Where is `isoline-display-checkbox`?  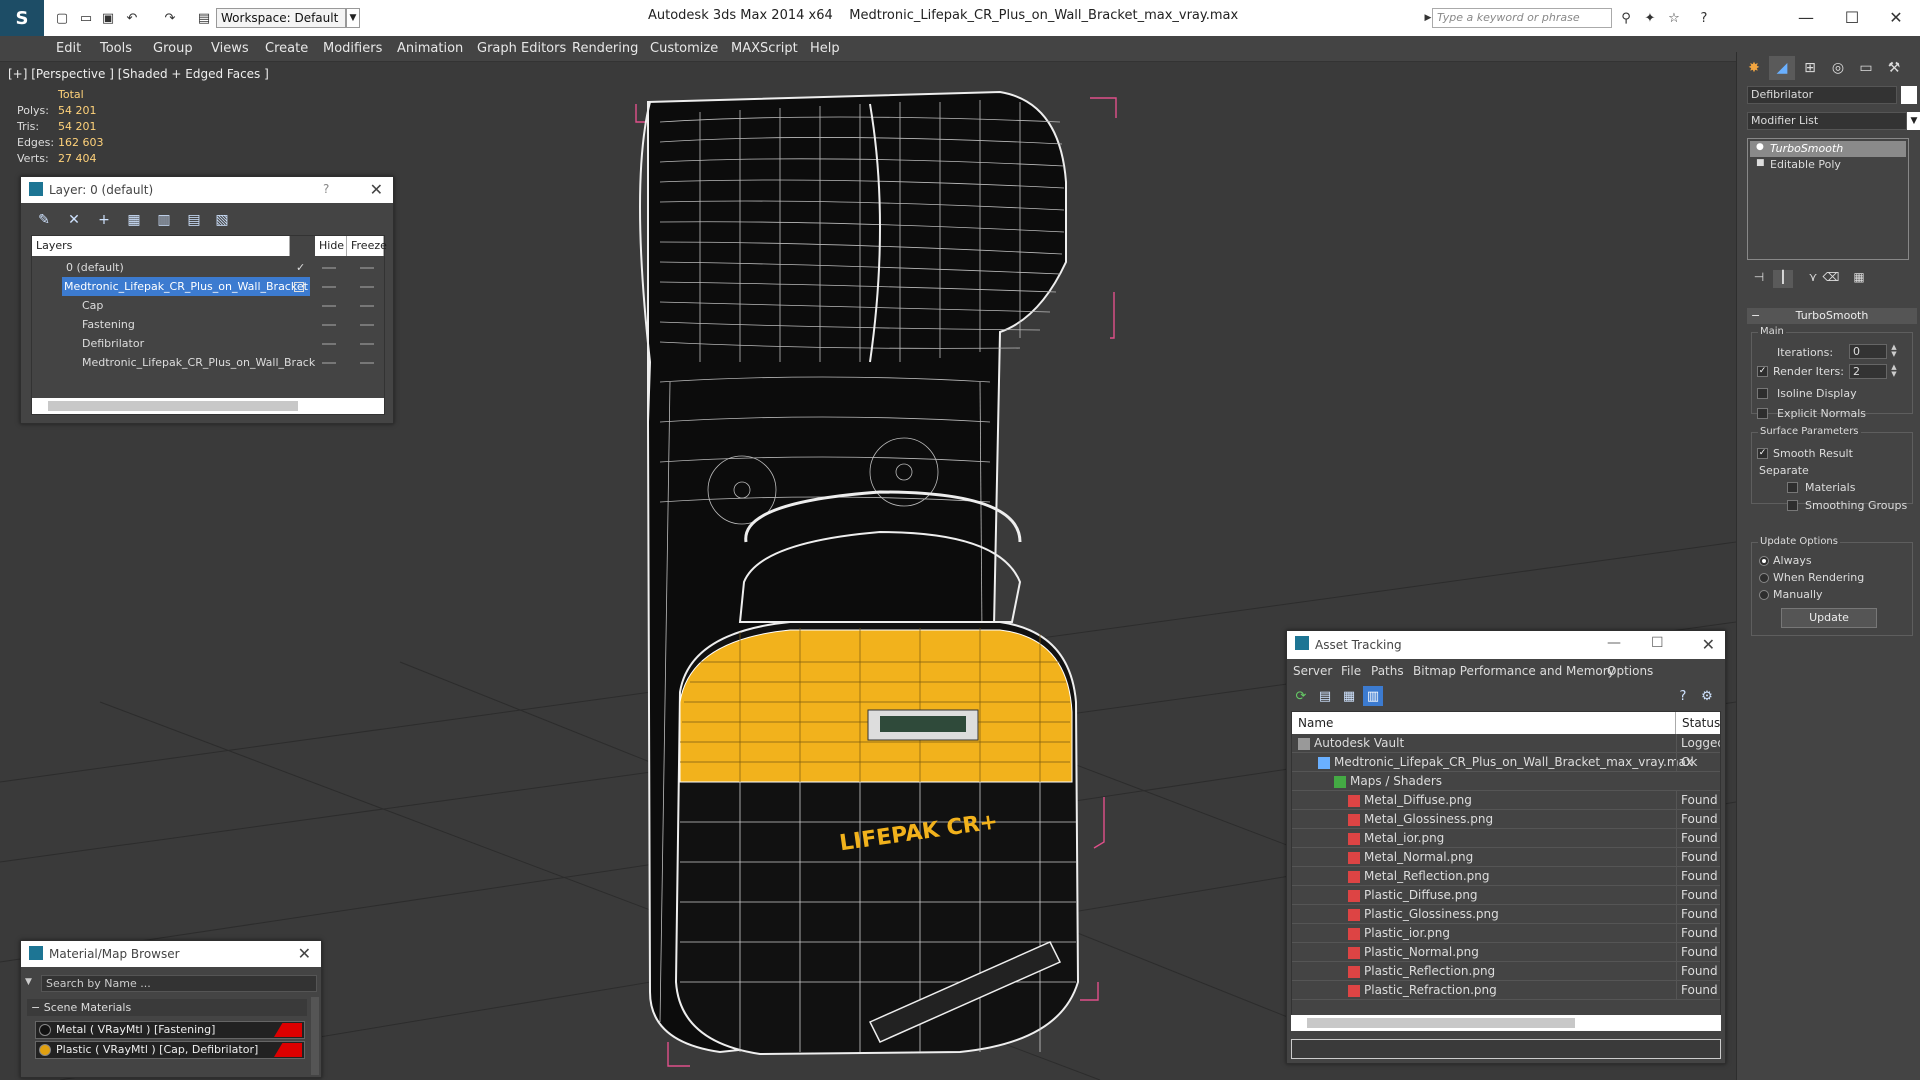
isoline-display-checkbox is located at coordinates (1762, 393).